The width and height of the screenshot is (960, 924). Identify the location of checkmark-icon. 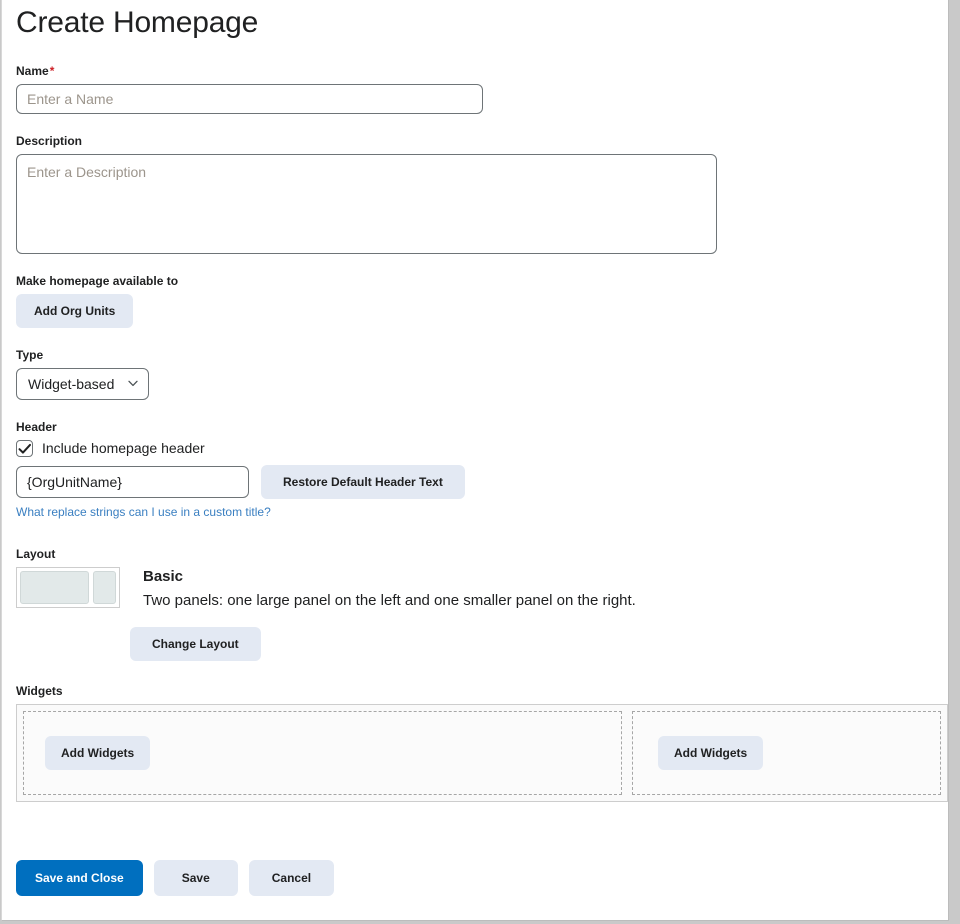
(24, 448).